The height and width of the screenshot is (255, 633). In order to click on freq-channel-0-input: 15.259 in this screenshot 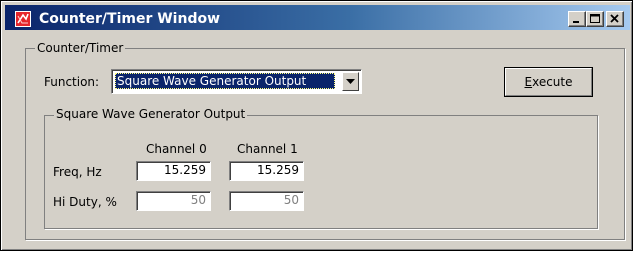, I will do `click(173, 171)`.